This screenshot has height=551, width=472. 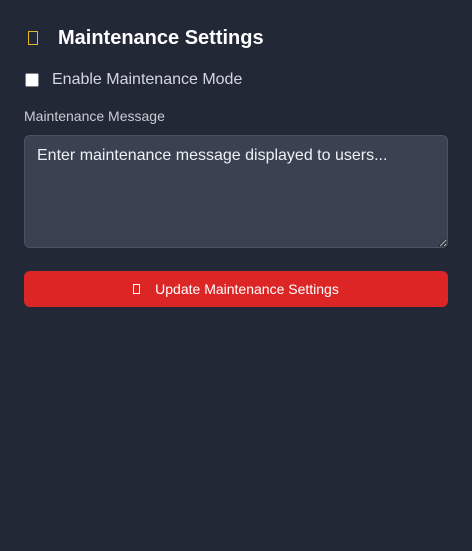 I want to click on panel-header: Maintenance Settings, so click(x=236, y=38).